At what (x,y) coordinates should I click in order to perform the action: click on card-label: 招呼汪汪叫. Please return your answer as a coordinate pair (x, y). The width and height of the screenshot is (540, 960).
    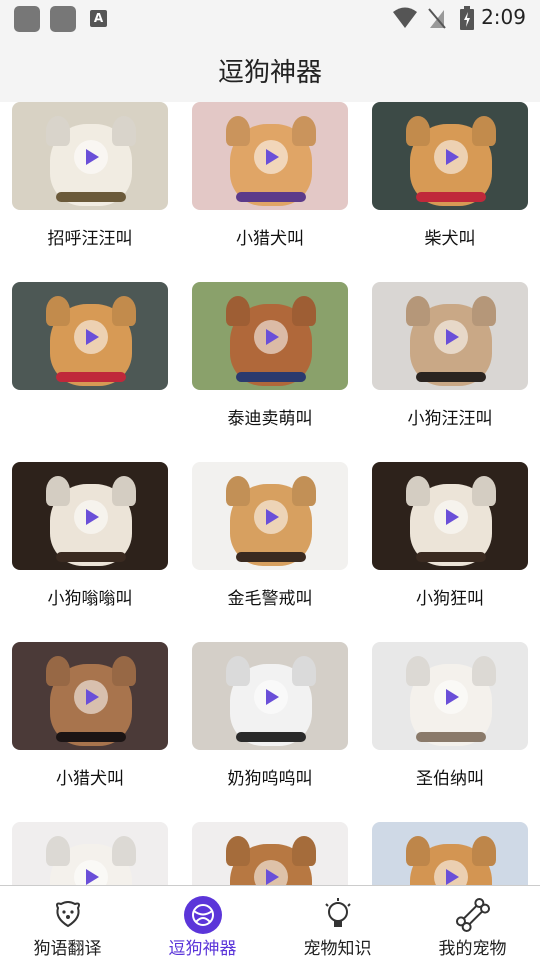
    Looking at the image, I should click on (90, 239).